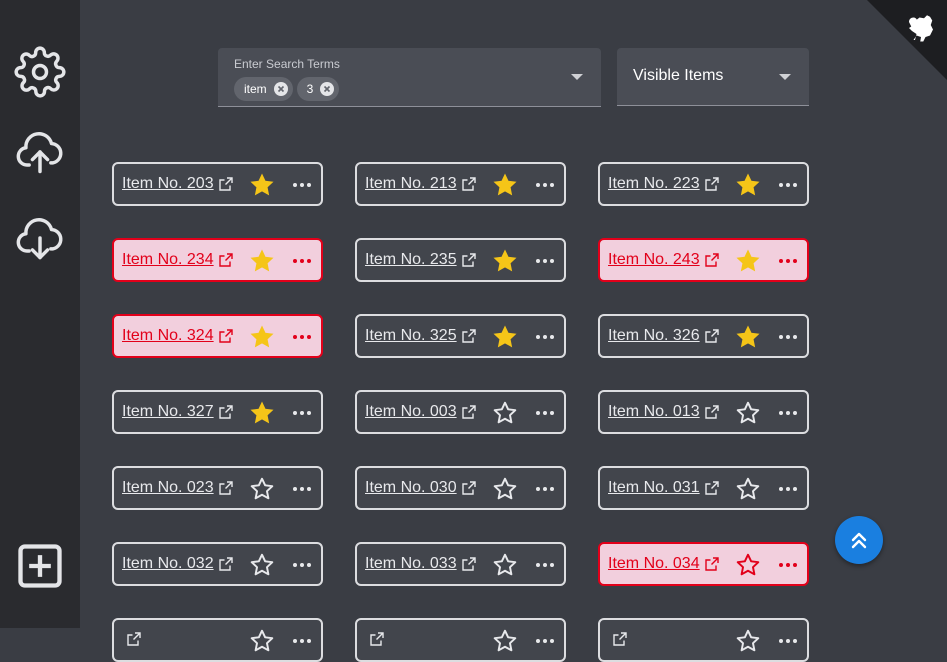  I want to click on search-label: Enter Search Terms, so click(287, 64).